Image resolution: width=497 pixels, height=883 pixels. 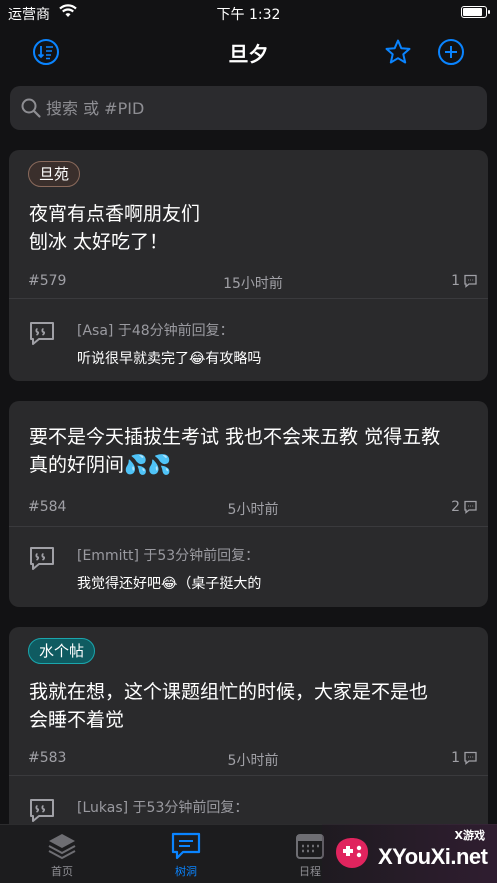 I want to click on watermark-text: XYouXi.net, so click(x=433, y=856).